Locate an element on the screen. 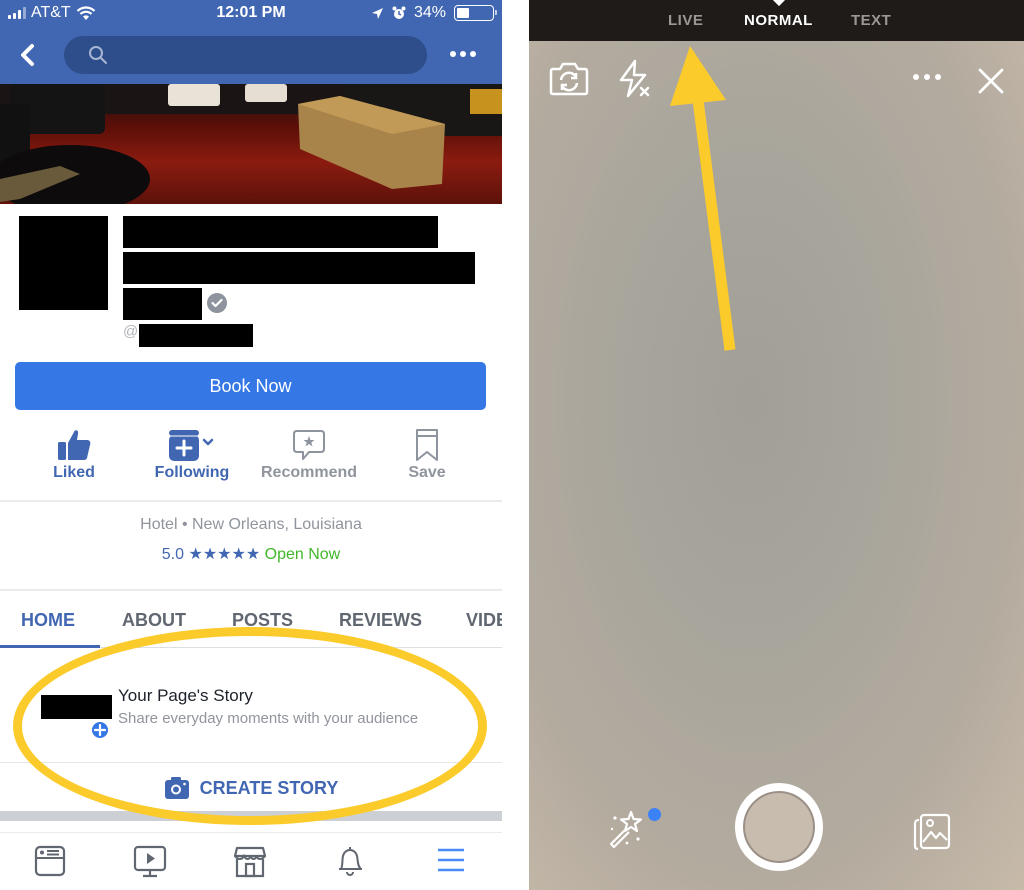 The height and width of the screenshot is (890, 1024). recommend-button: Recommend is located at coordinates (309, 459).